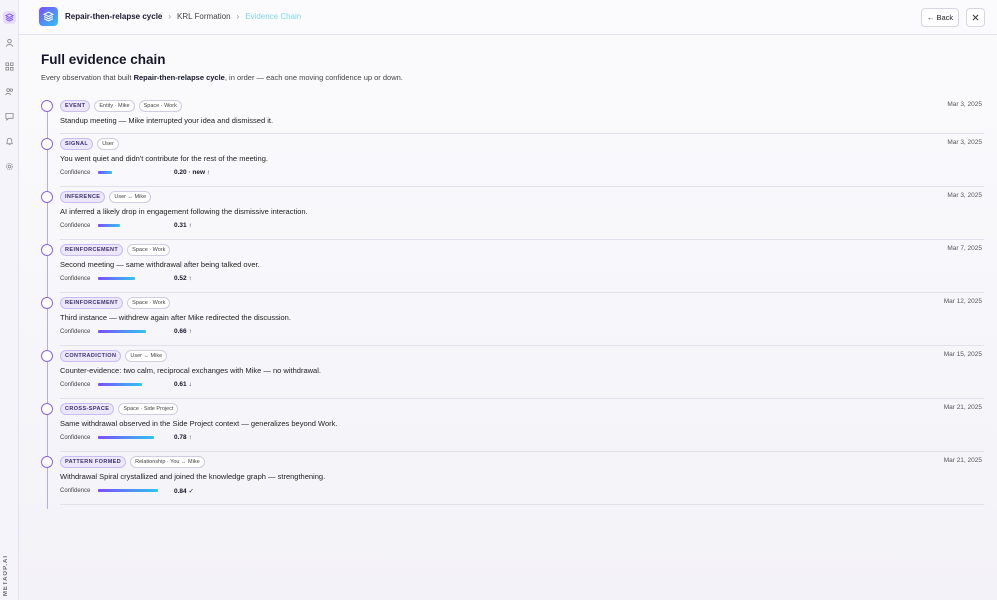  I want to click on evidence-tags: CONTRADICTION User ↔ Mike, so click(522, 354).